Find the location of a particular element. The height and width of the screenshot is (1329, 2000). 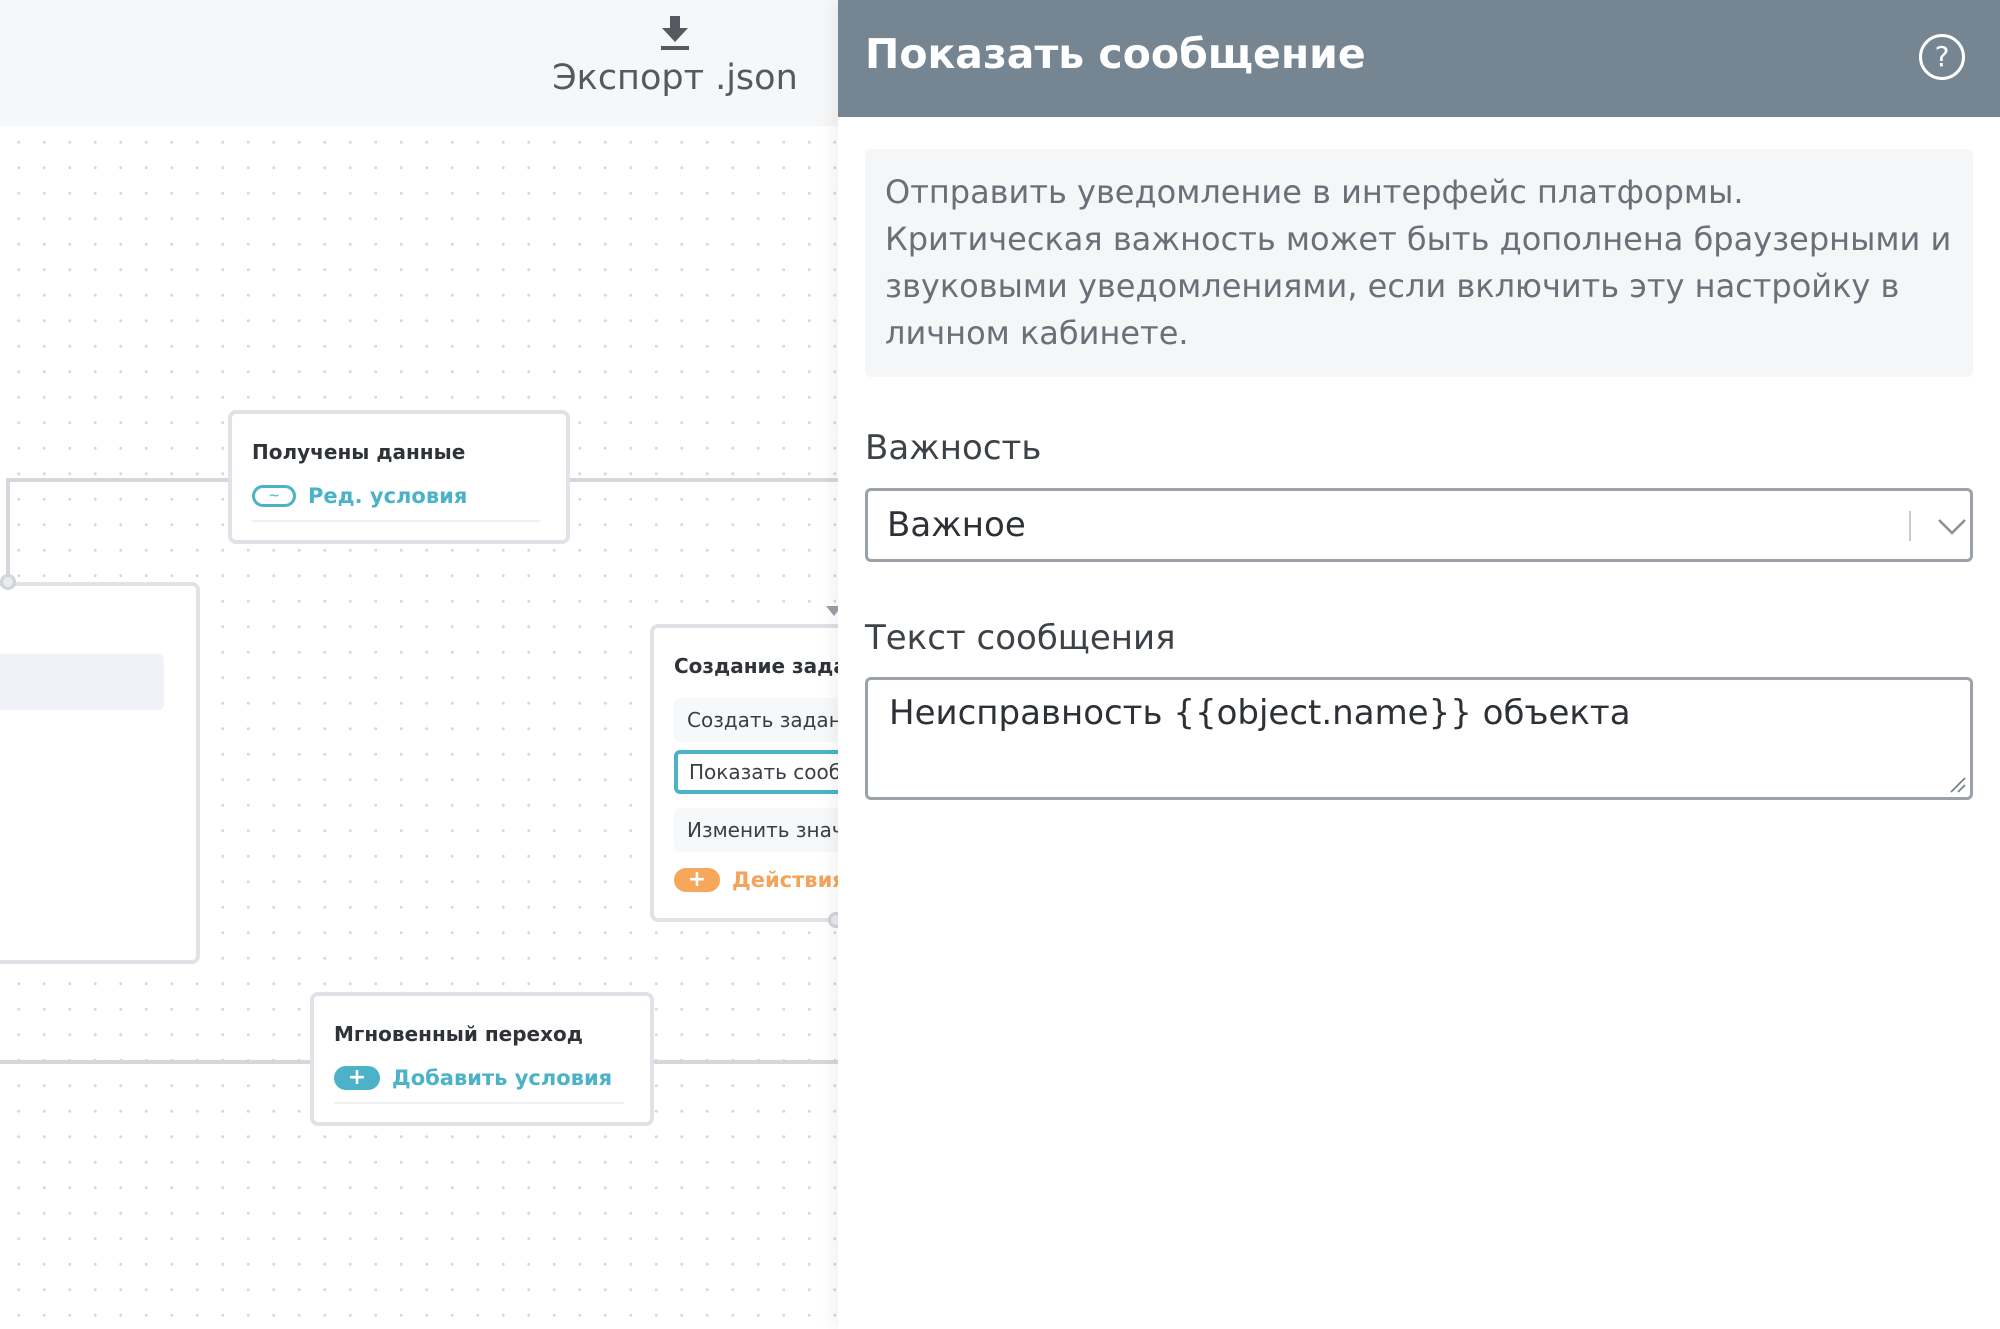

export-json-button: Экспорт .json is located at coordinates (675, 60).